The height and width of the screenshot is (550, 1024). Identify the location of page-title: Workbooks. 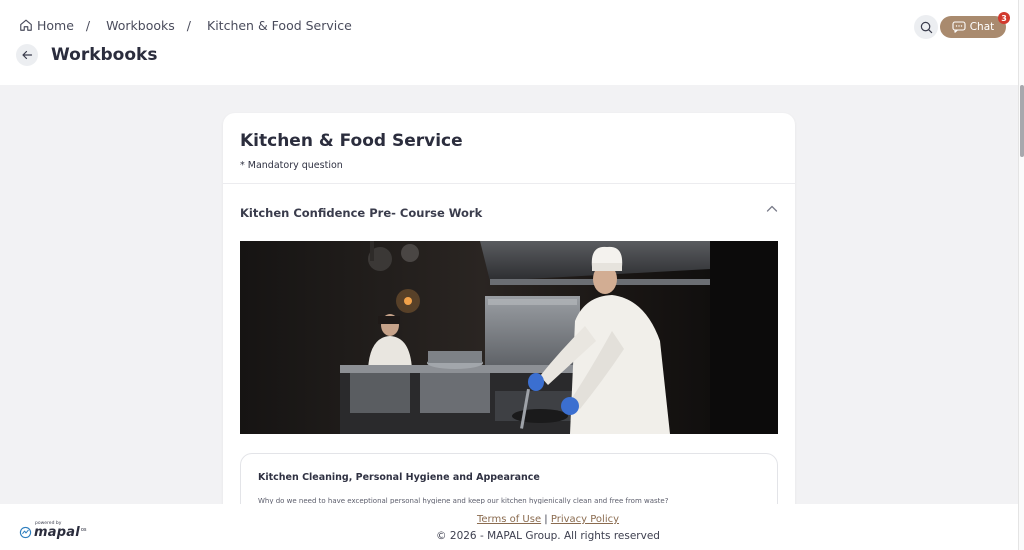
(104, 55).